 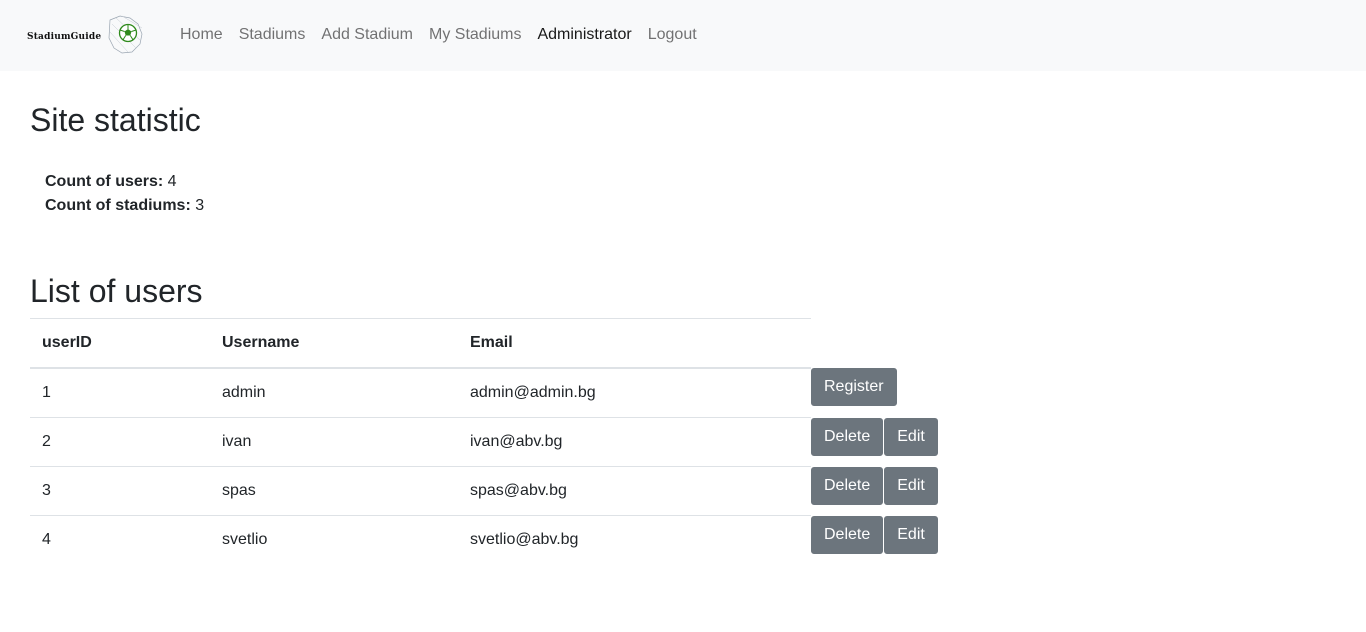 I want to click on brand-logo: StadiumGuide, so click(x=85, y=35).